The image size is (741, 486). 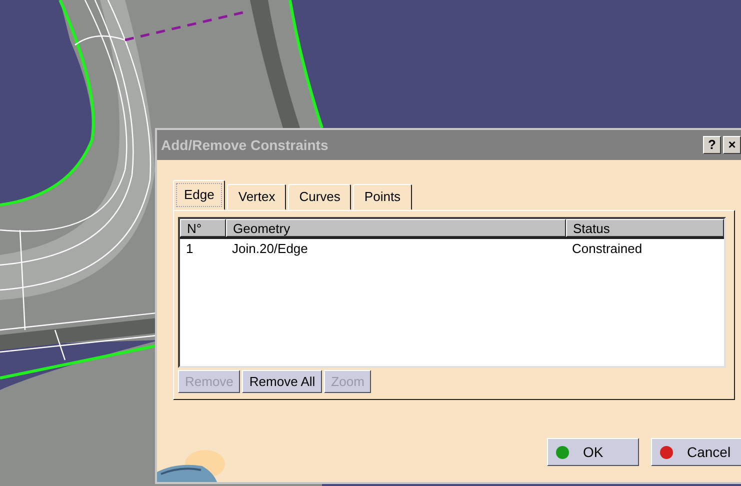 I want to click on table-cell-text: 1, so click(x=189, y=249).